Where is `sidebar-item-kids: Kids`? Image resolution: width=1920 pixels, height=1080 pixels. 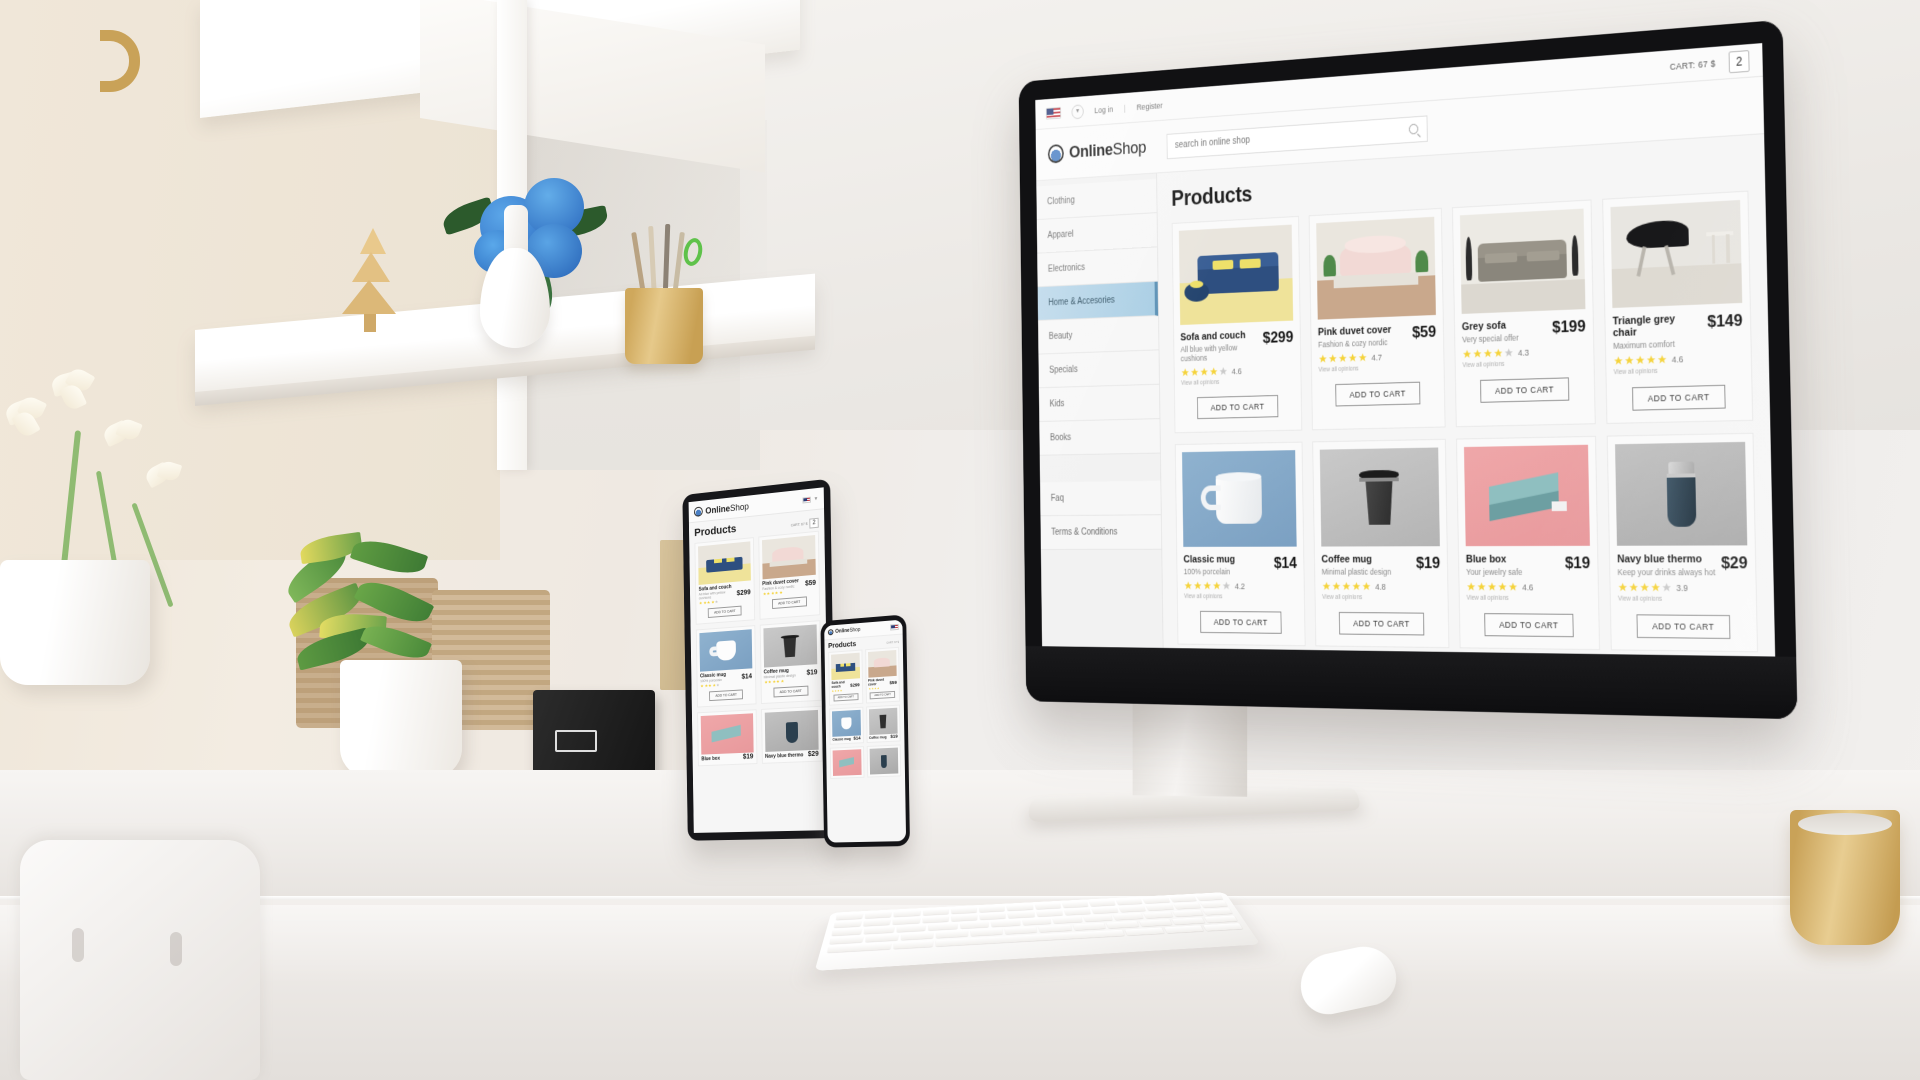
sidebar-item-kids: Kids is located at coordinates (1099, 403).